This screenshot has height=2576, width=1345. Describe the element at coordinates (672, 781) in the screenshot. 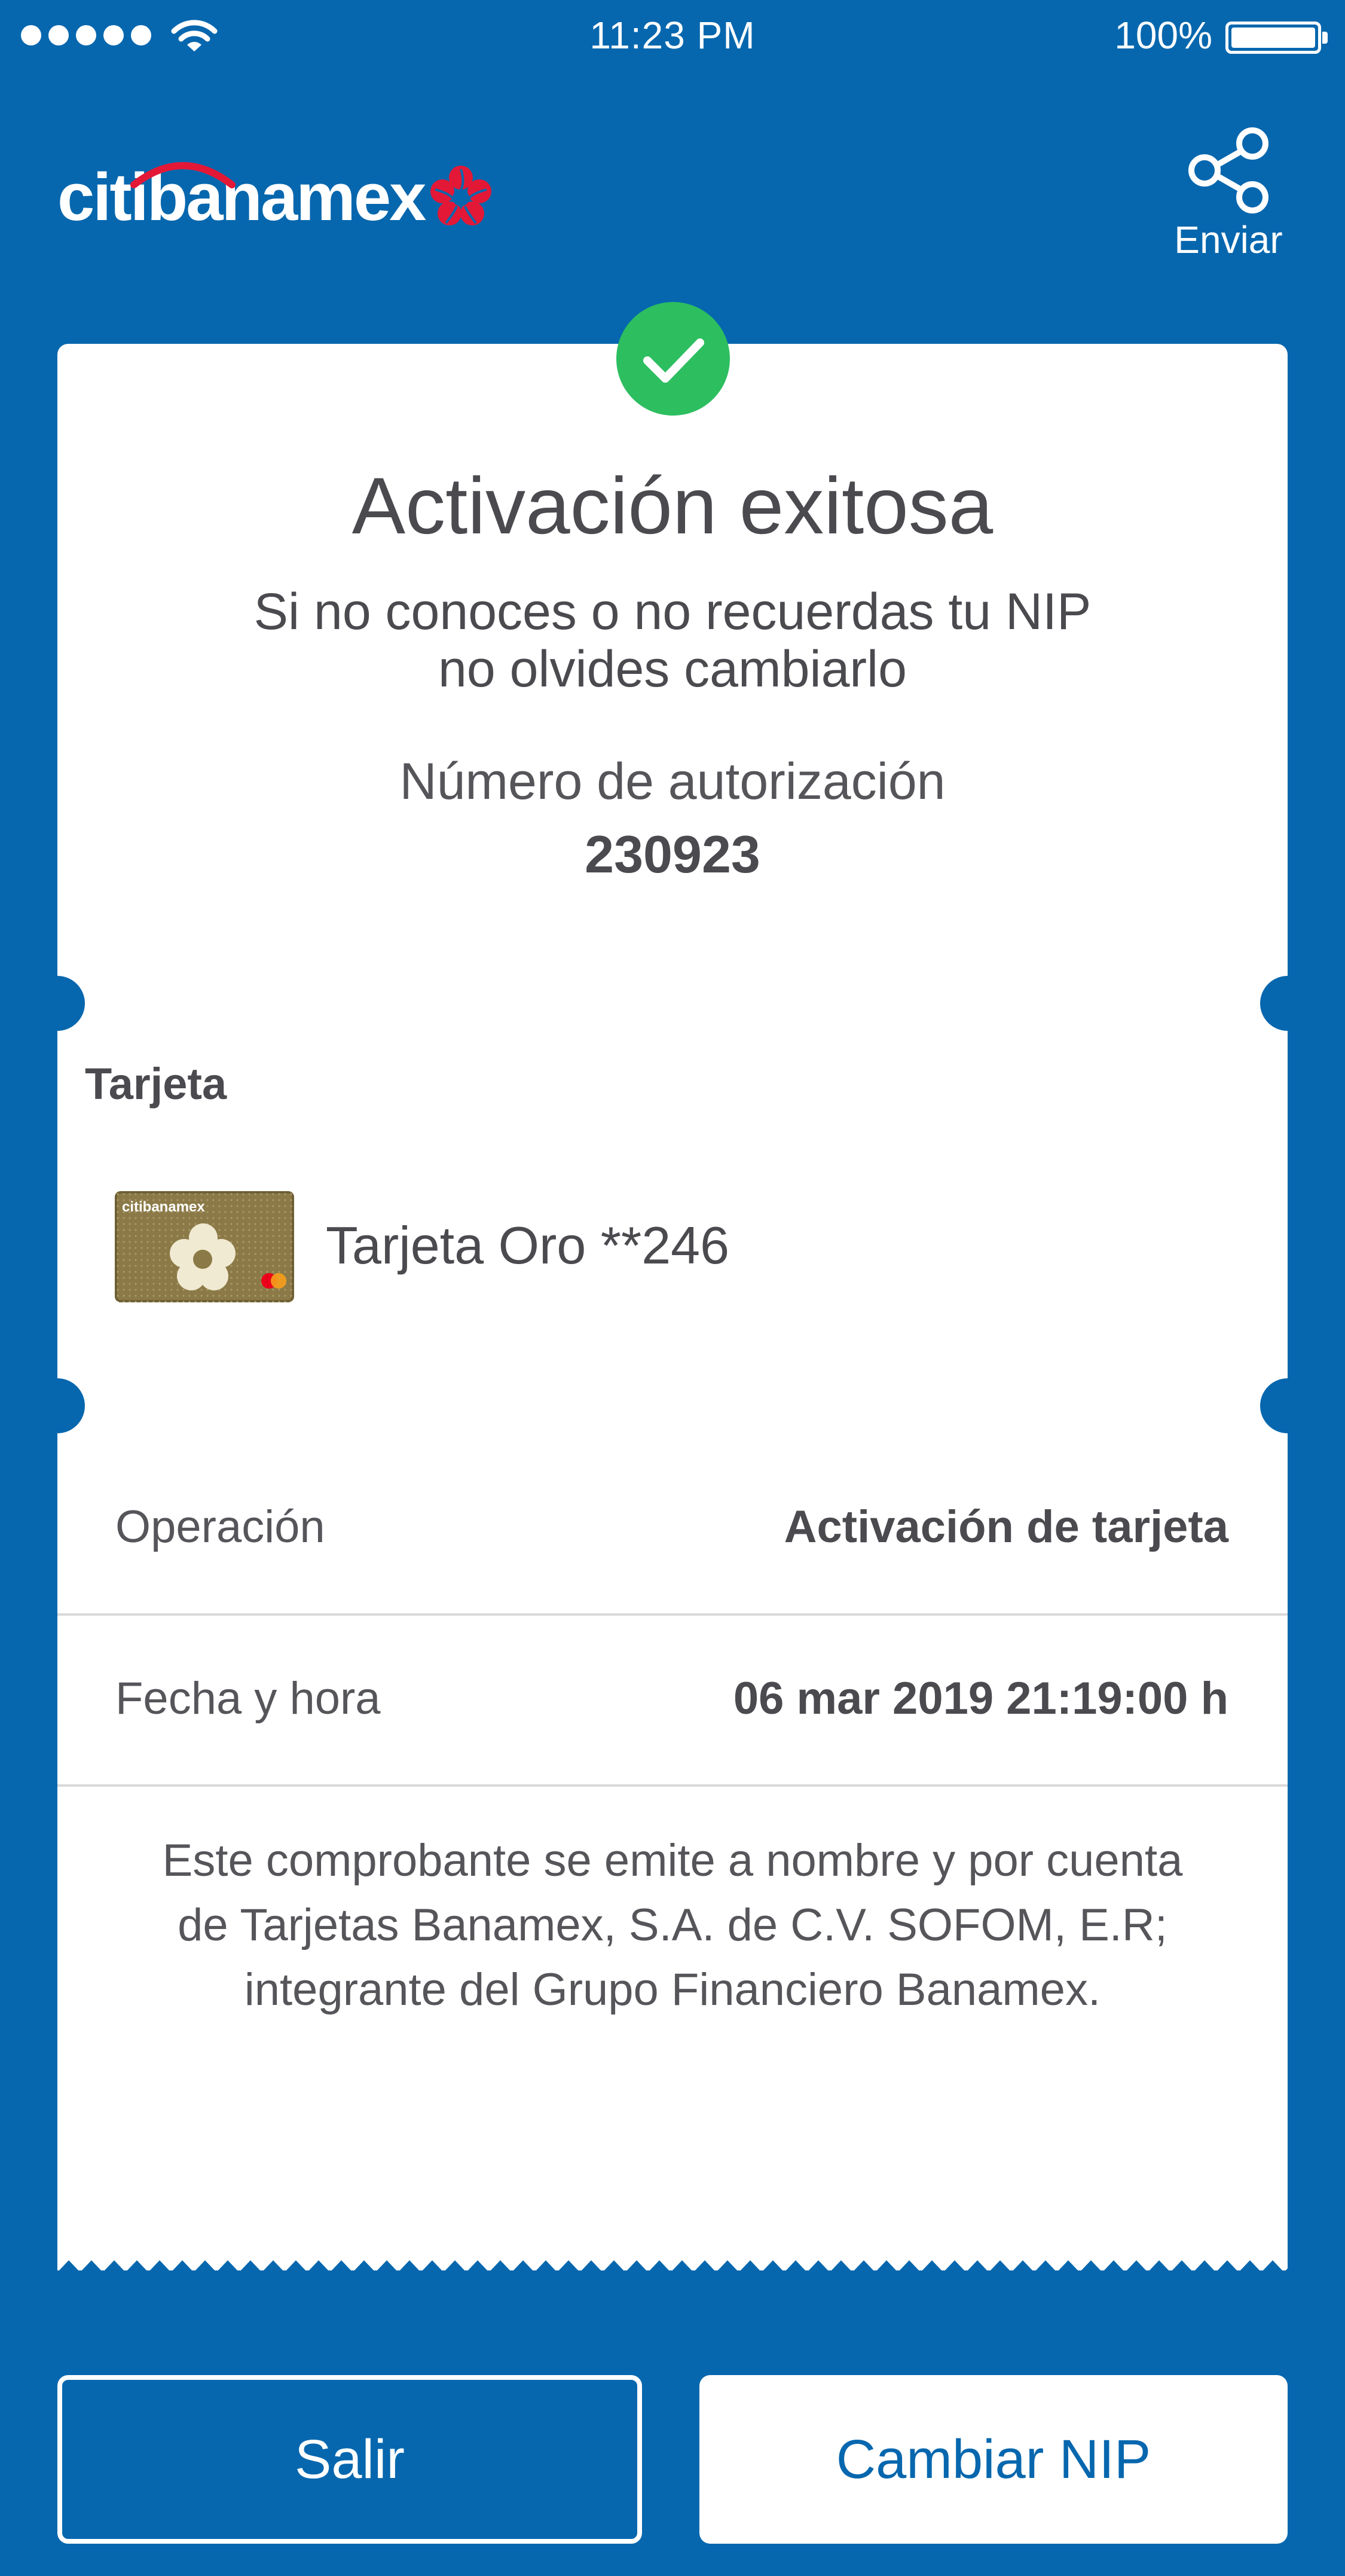

I see `authorization-label: Número de autorización` at that location.